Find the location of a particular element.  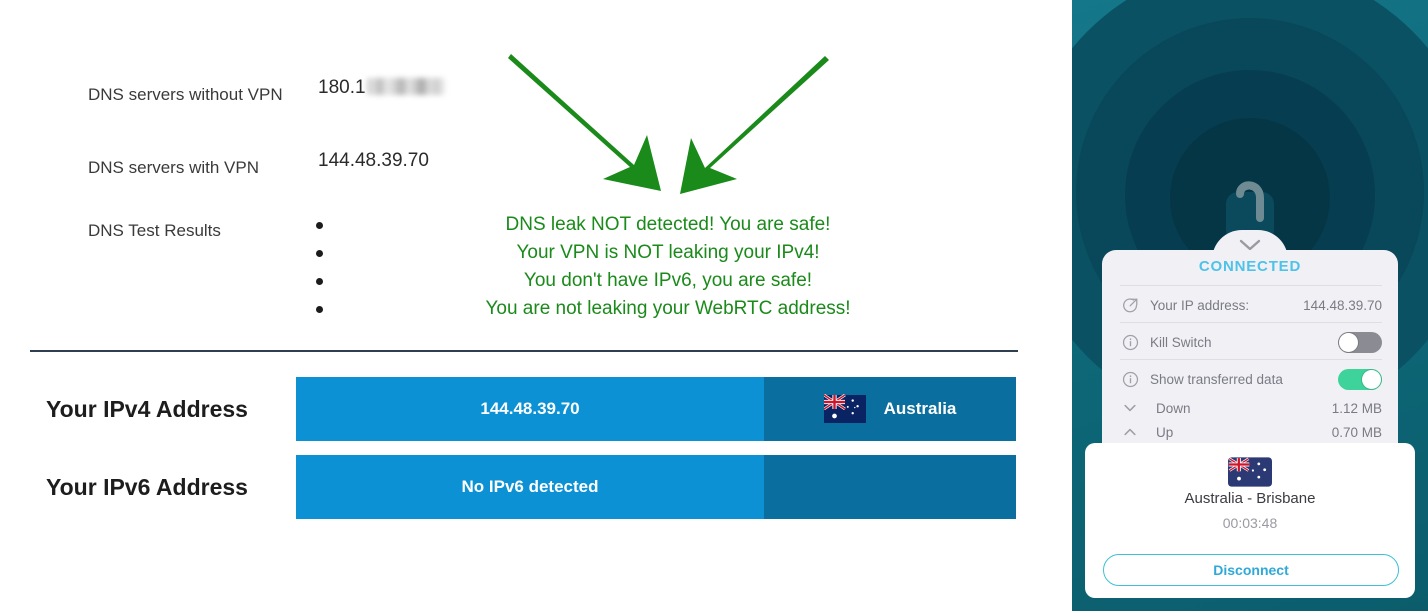

redacted-ip-blur is located at coordinates (405, 86).